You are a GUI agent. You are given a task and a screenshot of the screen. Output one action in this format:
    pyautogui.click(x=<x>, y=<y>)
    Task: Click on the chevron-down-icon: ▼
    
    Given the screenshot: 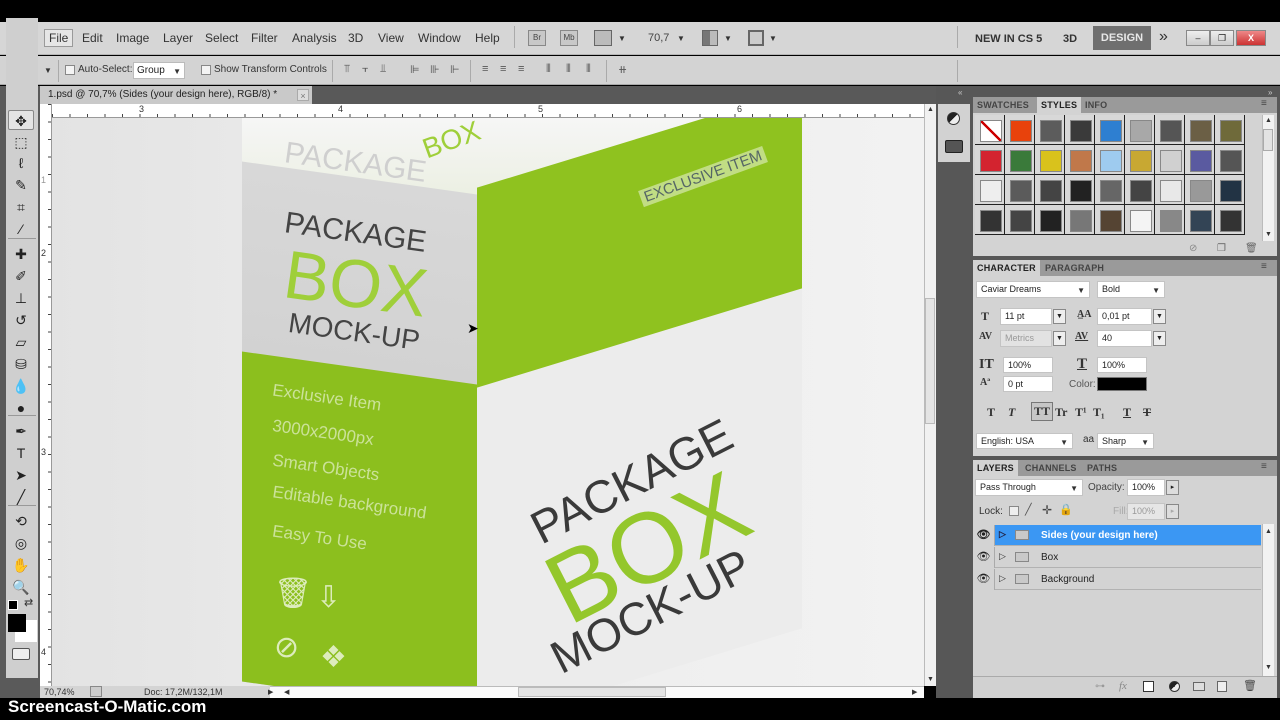 What is the action you would take?
    pyautogui.click(x=681, y=38)
    